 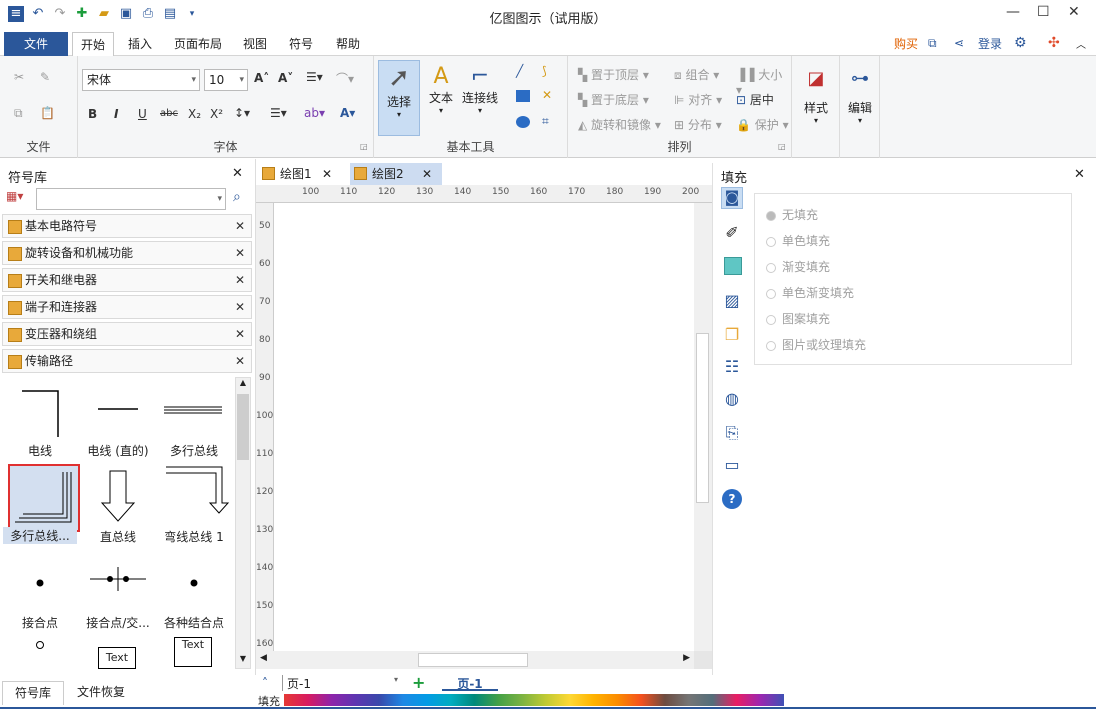 What do you see at coordinates (347, 113) in the screenshot?
I see `font-color-icon: A▾` at bounding box center [347, 113].